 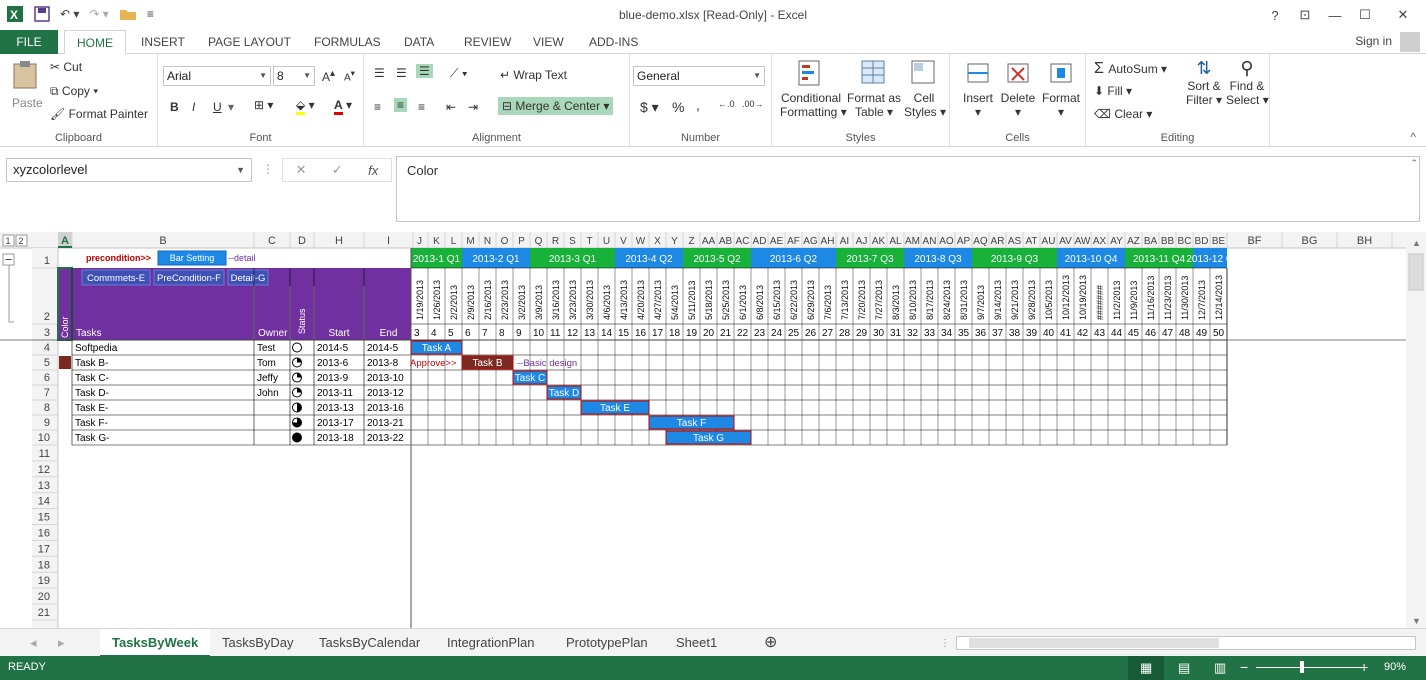 What do you see at coordinates (1151, 333) in the screenshot?
I see `week-number-44: 46` at bounding box center [1151, 333].